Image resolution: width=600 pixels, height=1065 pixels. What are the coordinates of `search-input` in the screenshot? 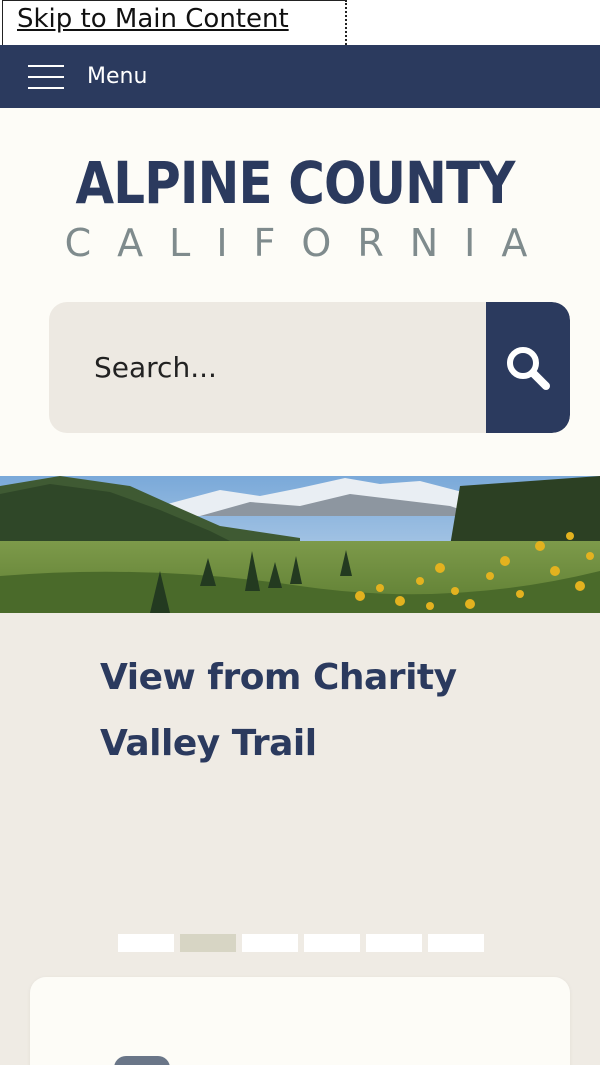 It's located at (267, 367).